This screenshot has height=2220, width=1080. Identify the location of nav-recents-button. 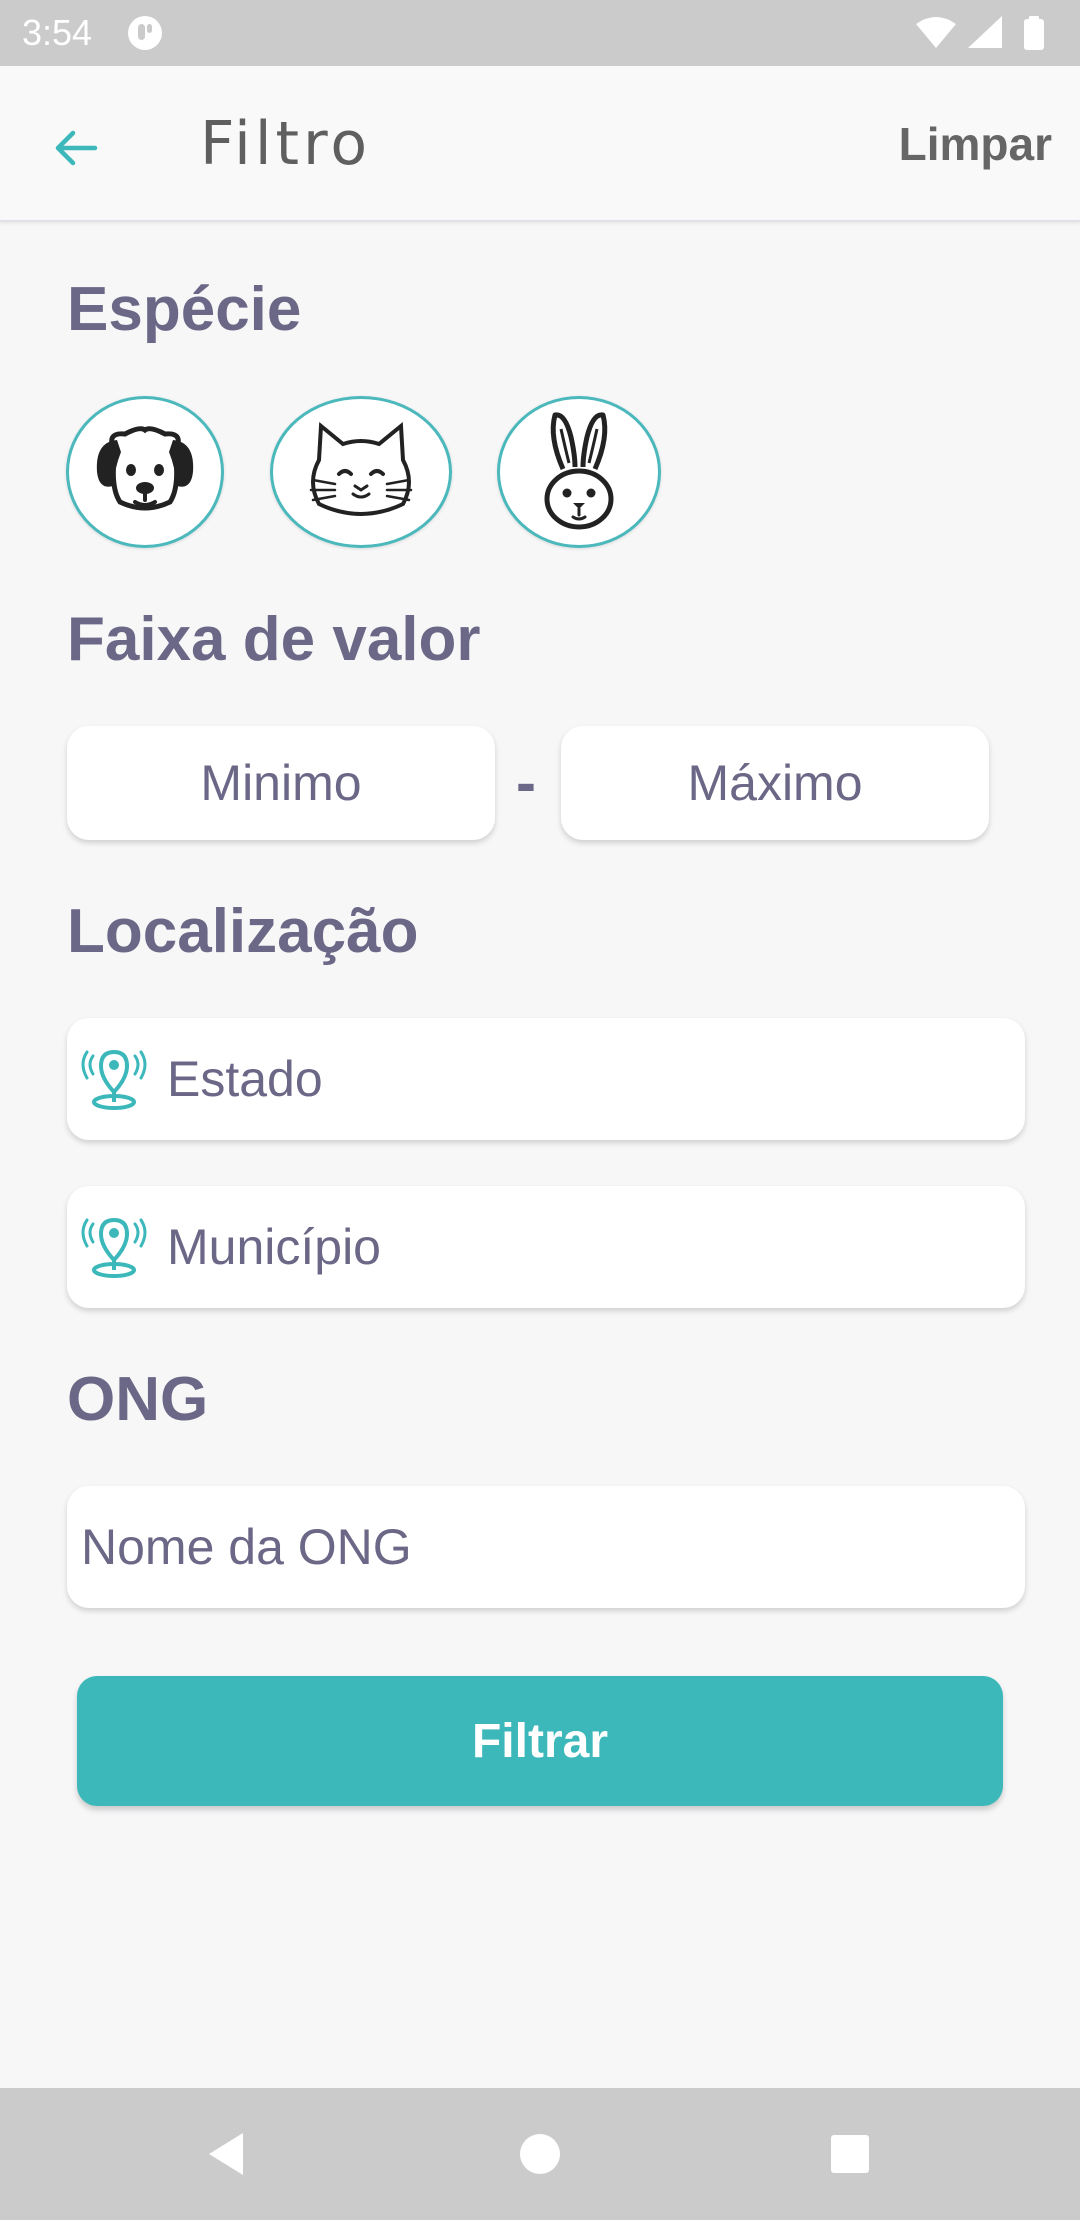
(850, 2154).